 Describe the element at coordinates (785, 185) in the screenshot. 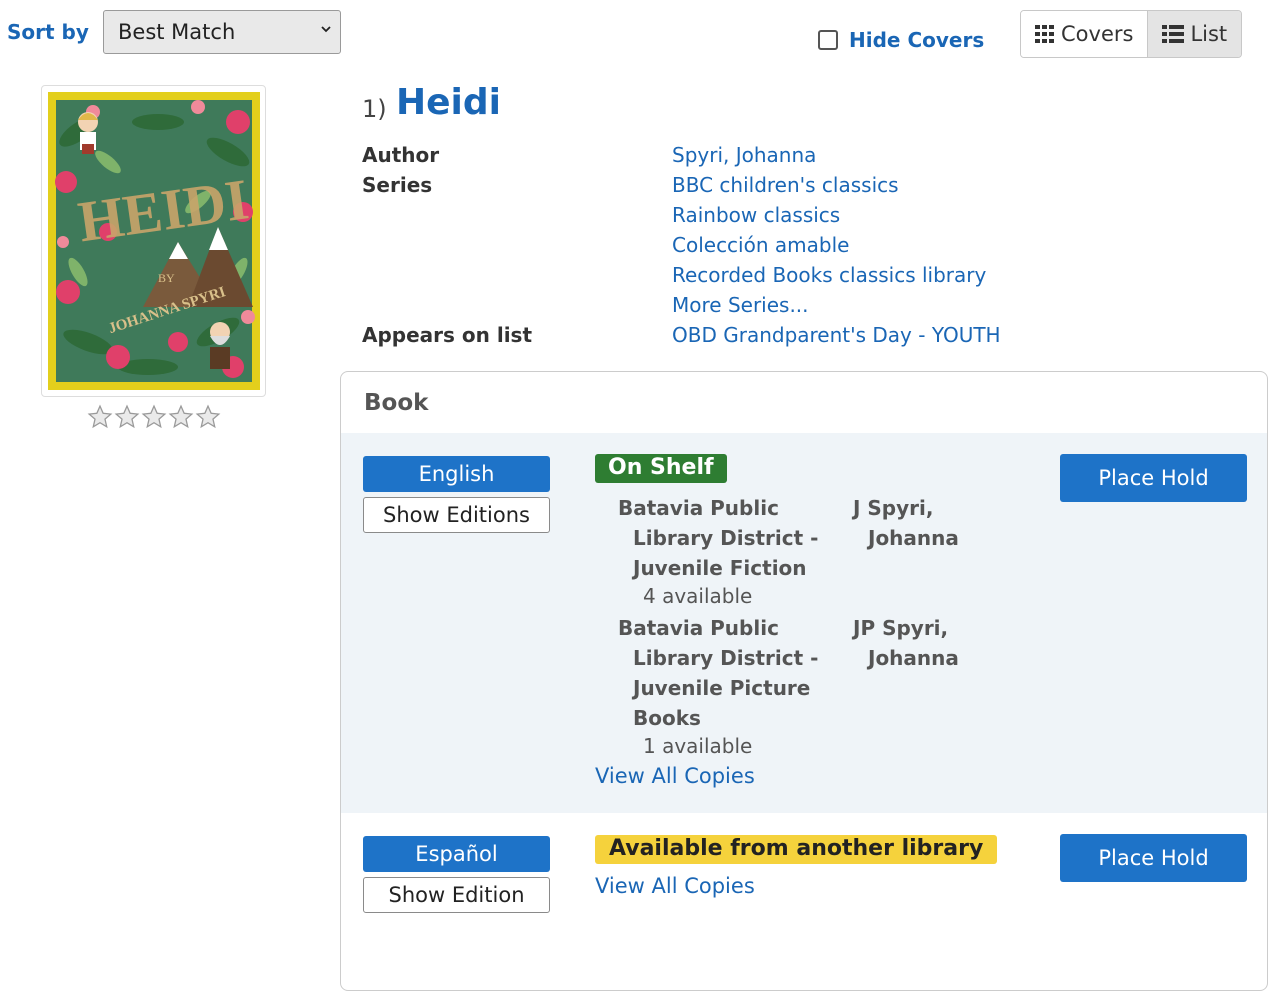

I see `series-link: BBC children's classics` at that location.